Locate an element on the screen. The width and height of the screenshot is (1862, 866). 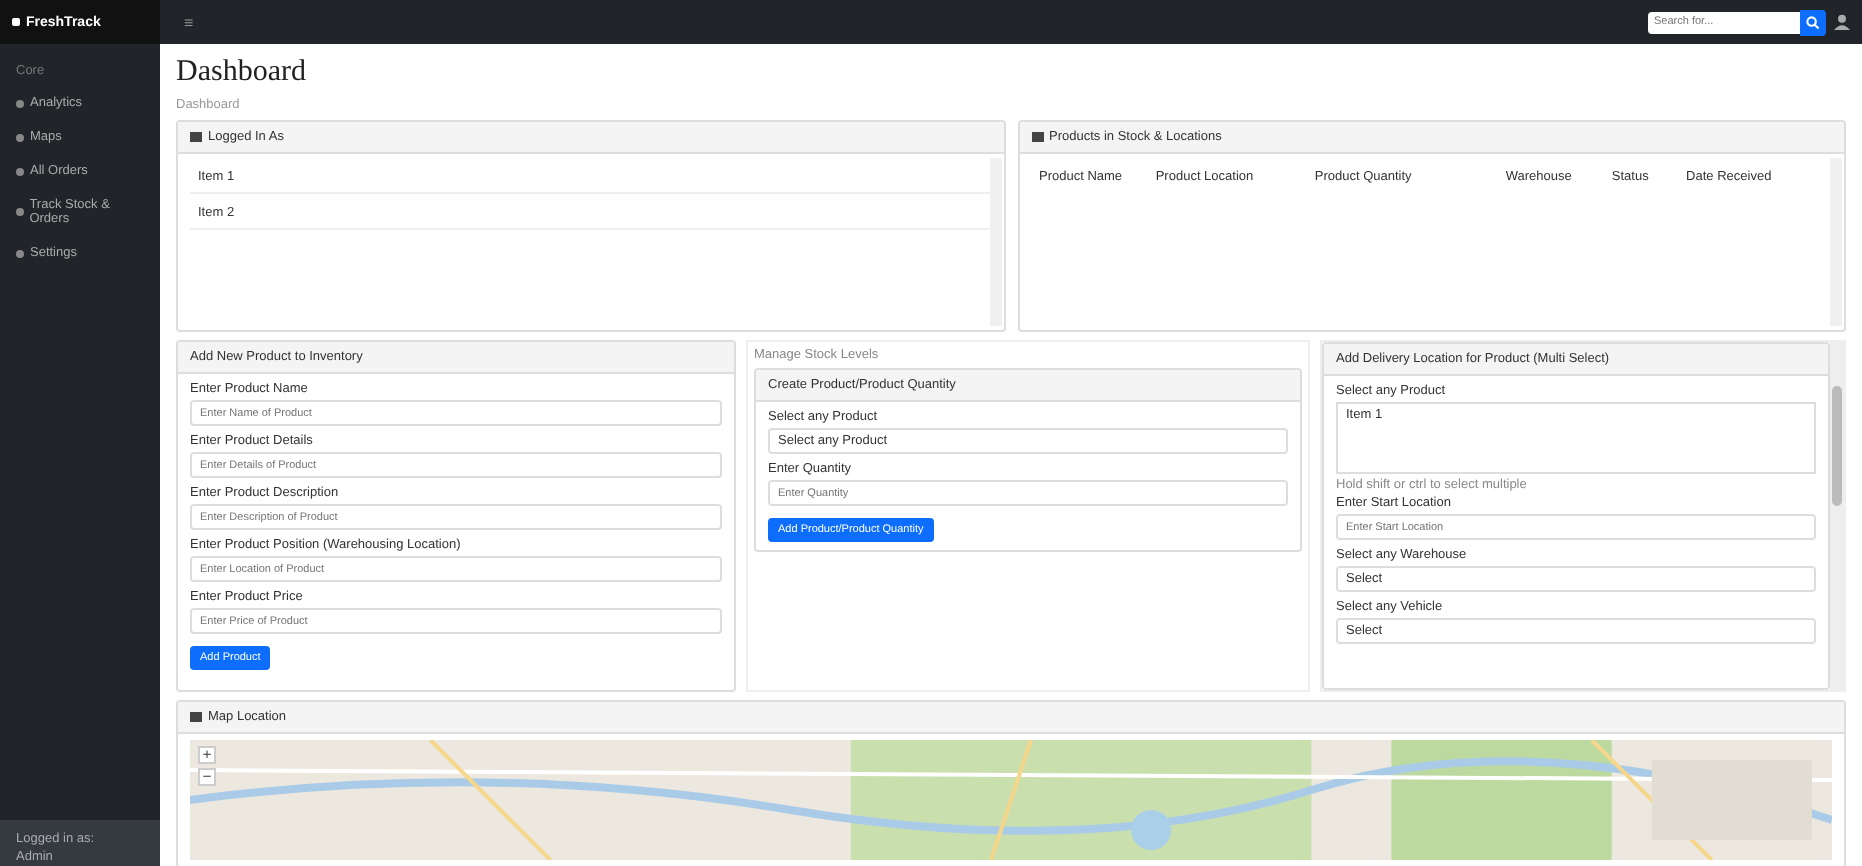
logo-icon is located at coordinates (16, 22).